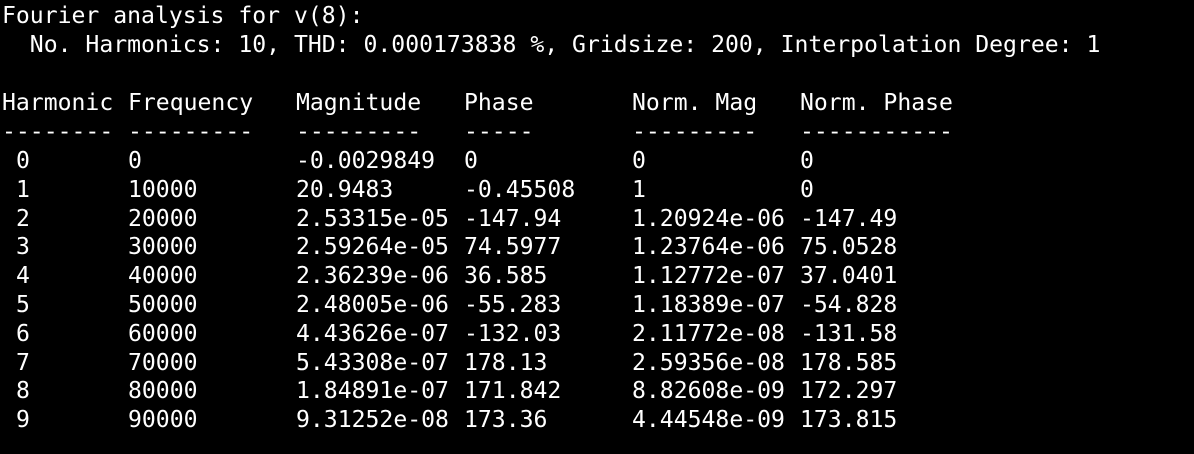  What do you see at coordinates (372, 333) in the screenshot?
I see `cell-magnitude: 4.43626e-07` at bounding box center [372, 333].